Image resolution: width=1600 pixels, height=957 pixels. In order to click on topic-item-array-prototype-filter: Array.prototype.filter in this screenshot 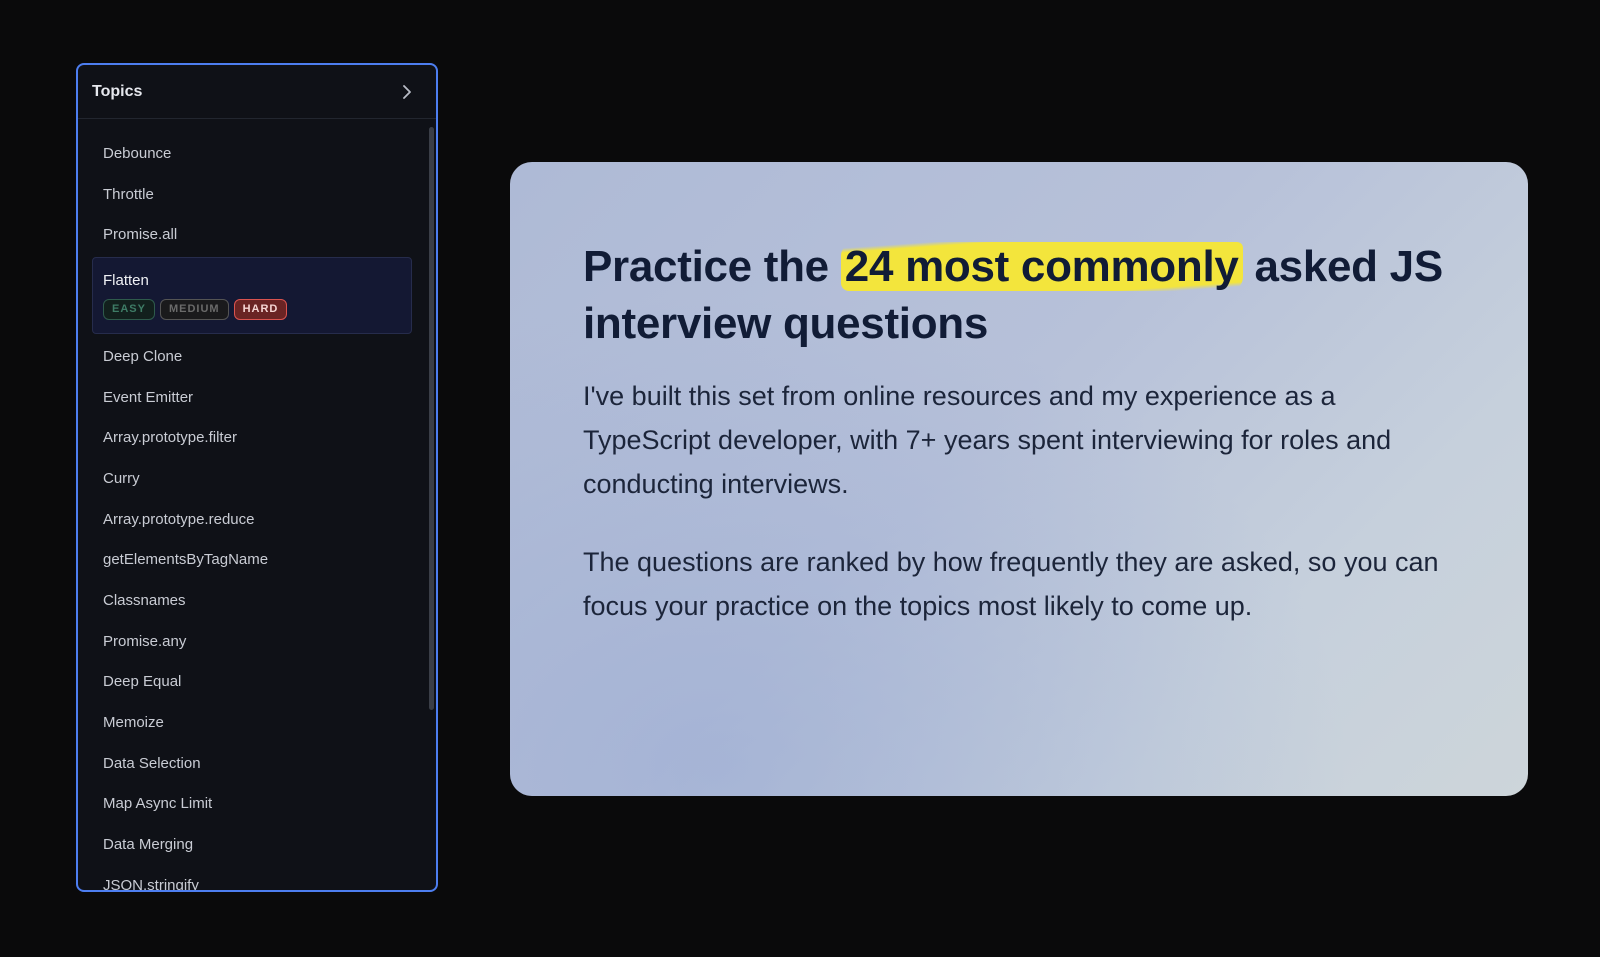, I will do `click(257, 437)`.